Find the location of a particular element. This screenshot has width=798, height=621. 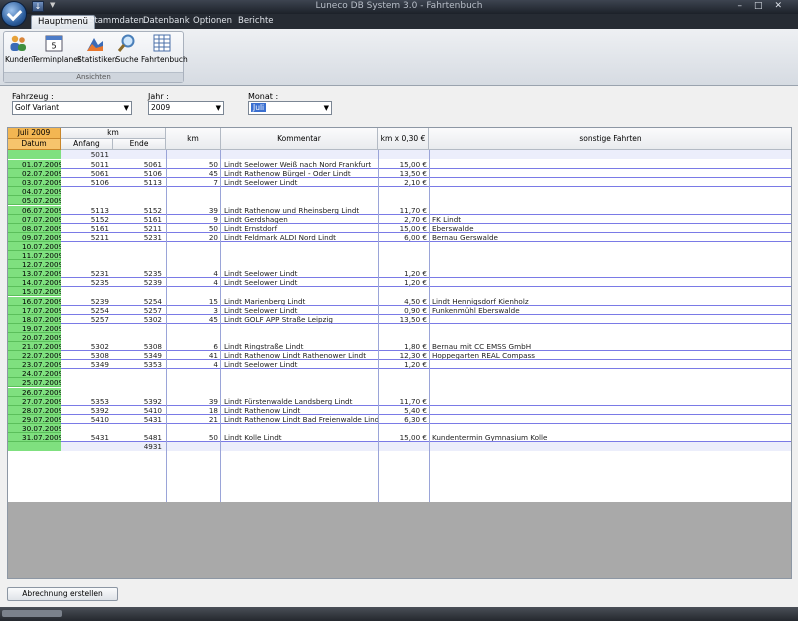

close-button: ✕ is located at coordinates (784, 6).